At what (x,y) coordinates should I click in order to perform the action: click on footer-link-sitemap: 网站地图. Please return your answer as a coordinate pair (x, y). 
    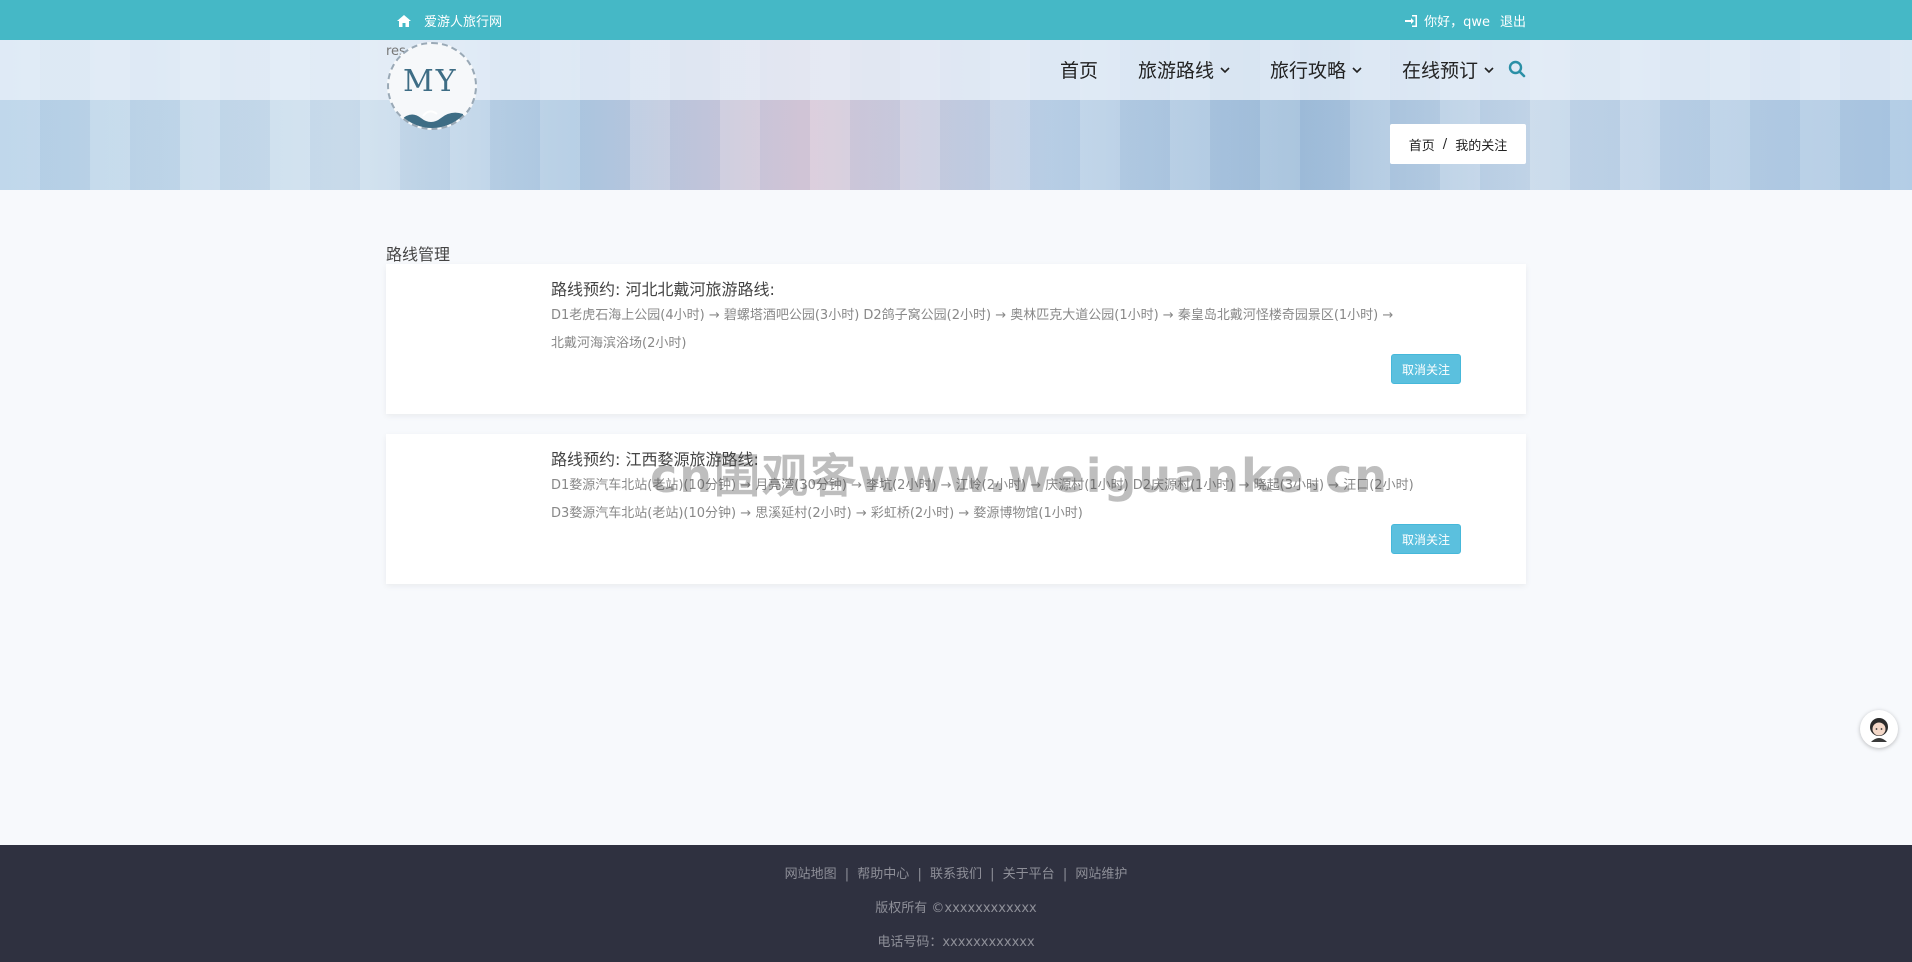
    Looking at the image, I should click on (811, 874).